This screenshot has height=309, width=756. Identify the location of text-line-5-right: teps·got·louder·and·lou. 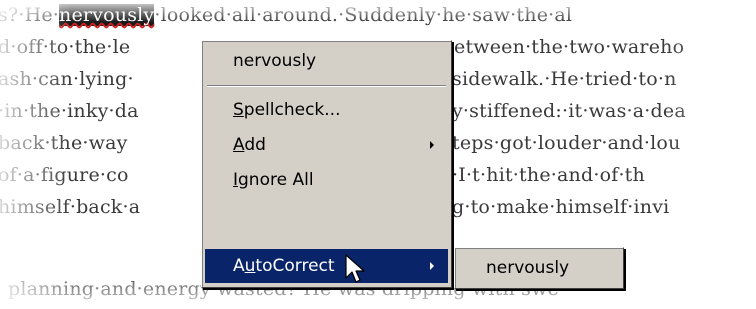
(566, 143).